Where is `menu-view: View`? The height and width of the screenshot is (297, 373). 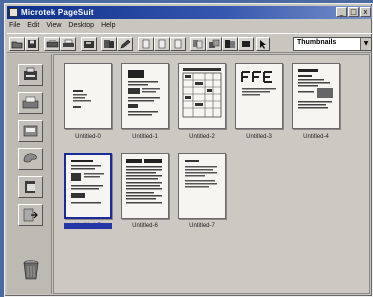
menu-view: View is located at coordinates (53, 26).